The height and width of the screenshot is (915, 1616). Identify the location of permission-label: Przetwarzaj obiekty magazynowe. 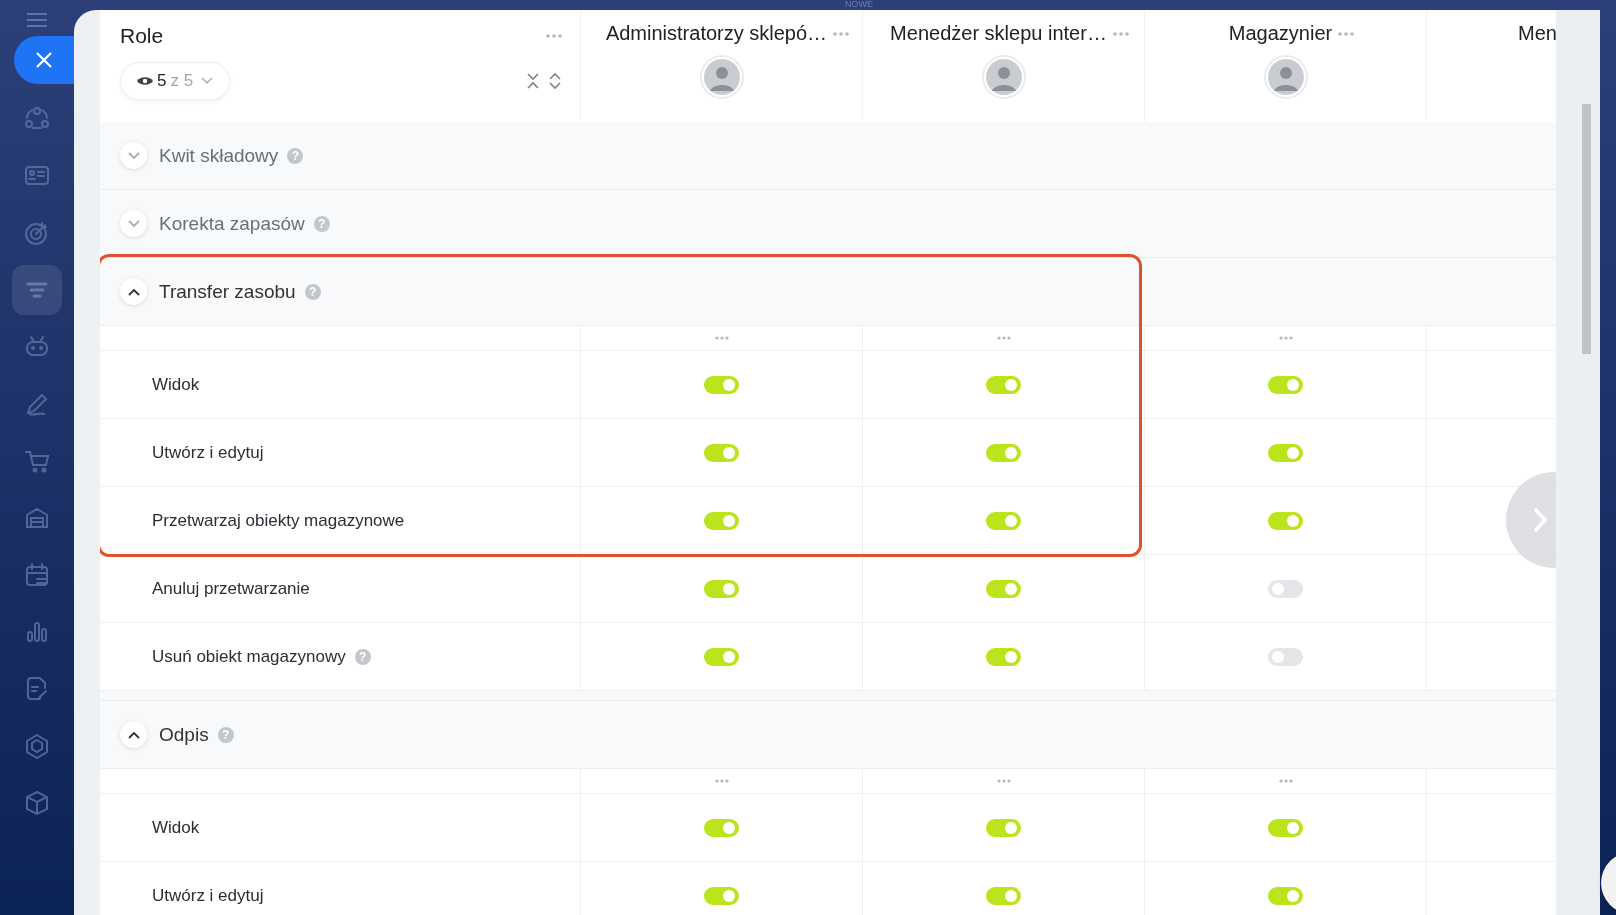
(278, 520).